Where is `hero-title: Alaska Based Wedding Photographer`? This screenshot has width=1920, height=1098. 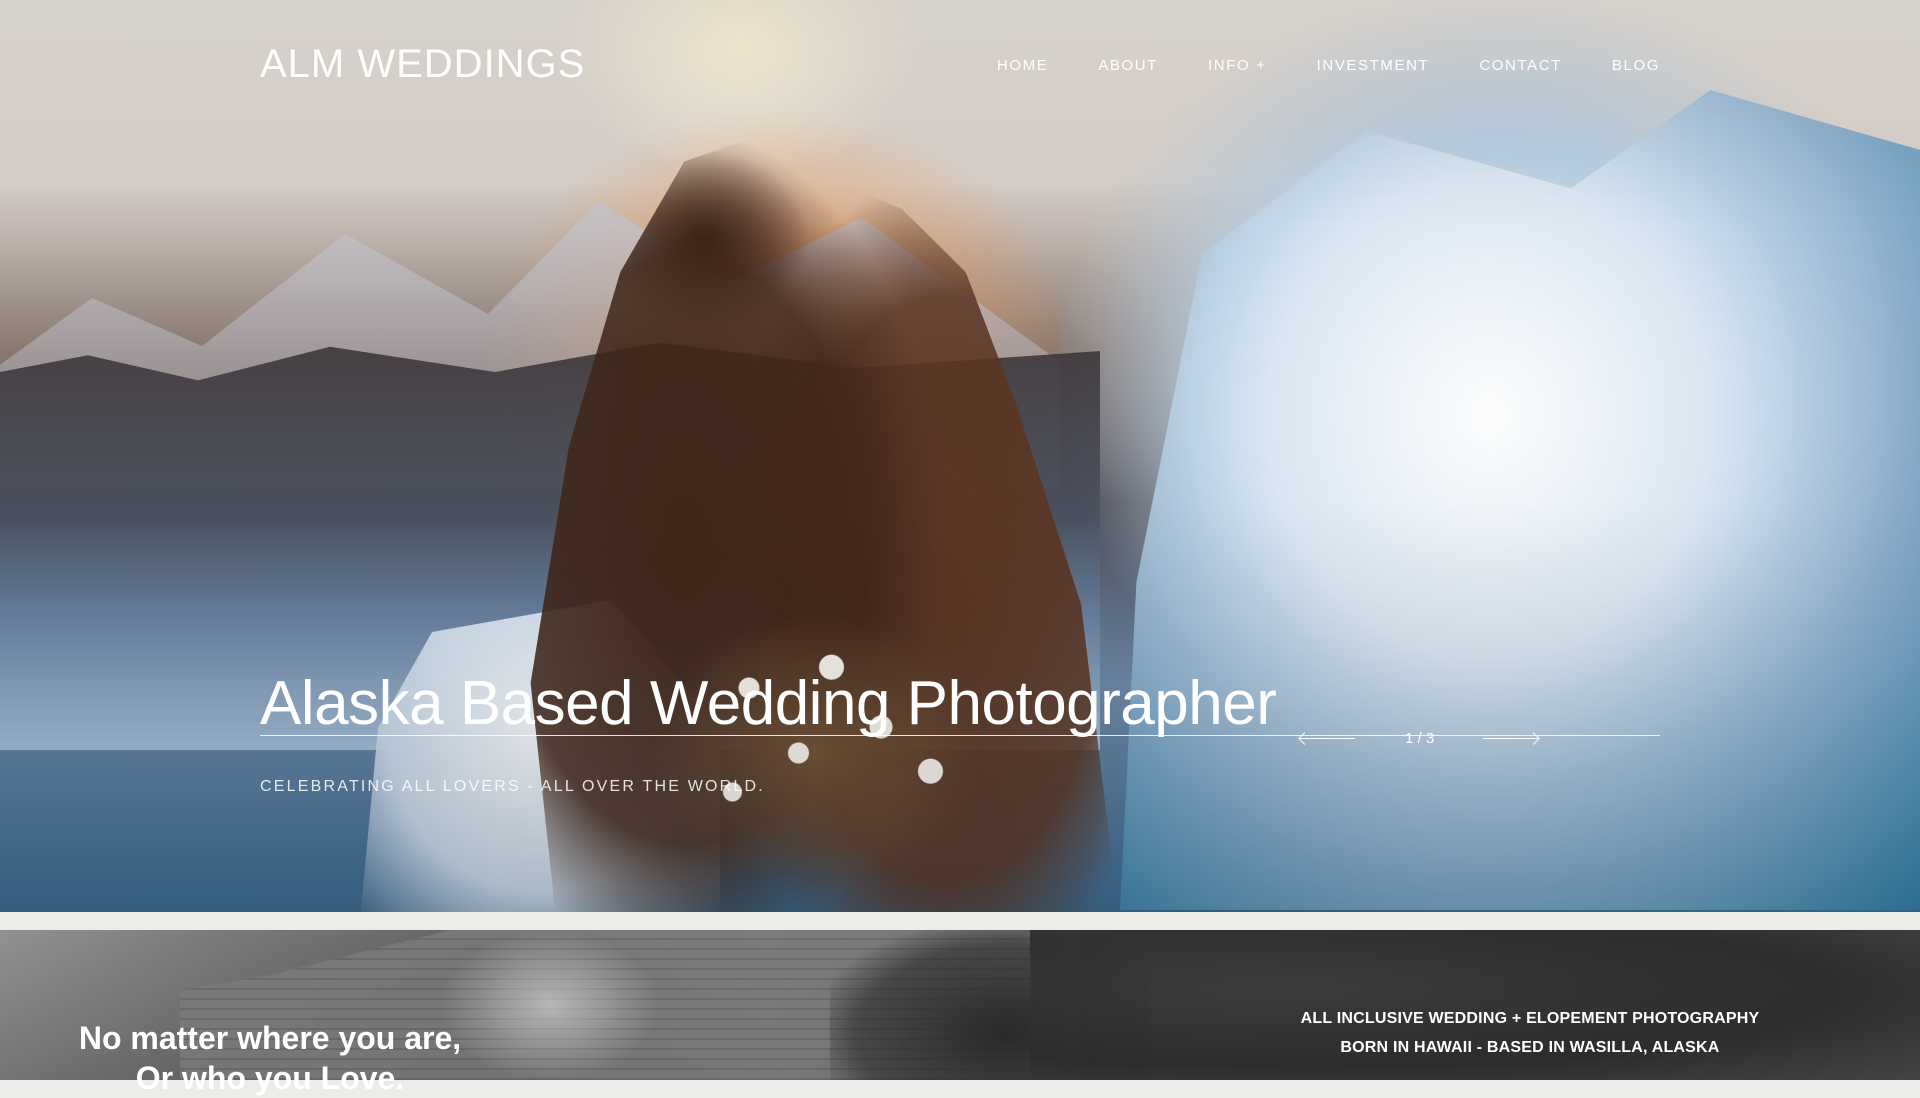 hero-title: Alaska Based Wedding Photographer is located at coordinates (768, 703).